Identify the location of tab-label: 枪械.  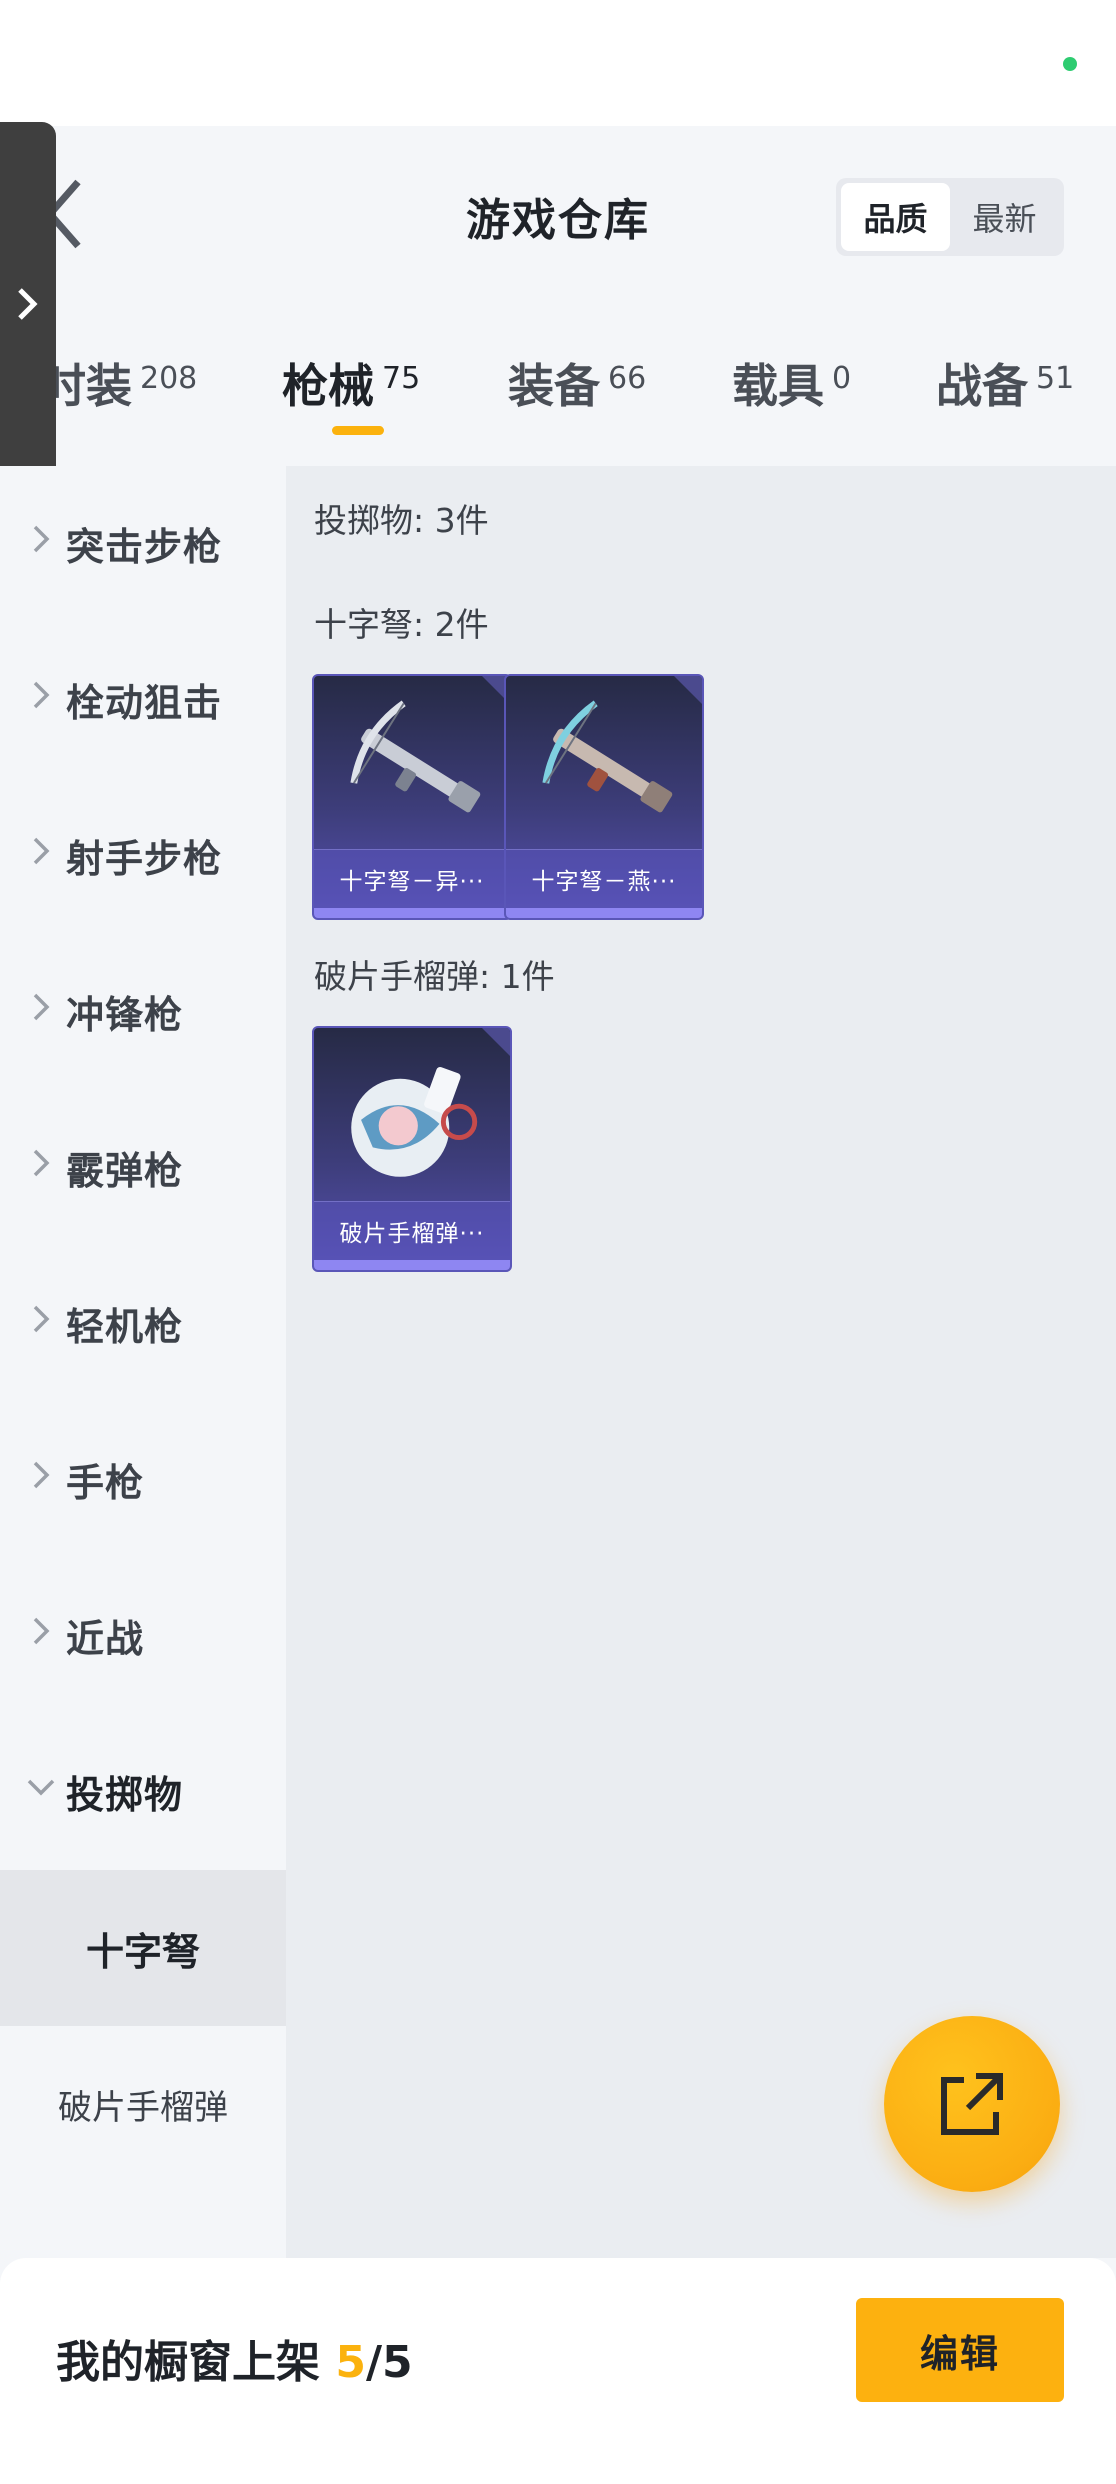
(328, 386).